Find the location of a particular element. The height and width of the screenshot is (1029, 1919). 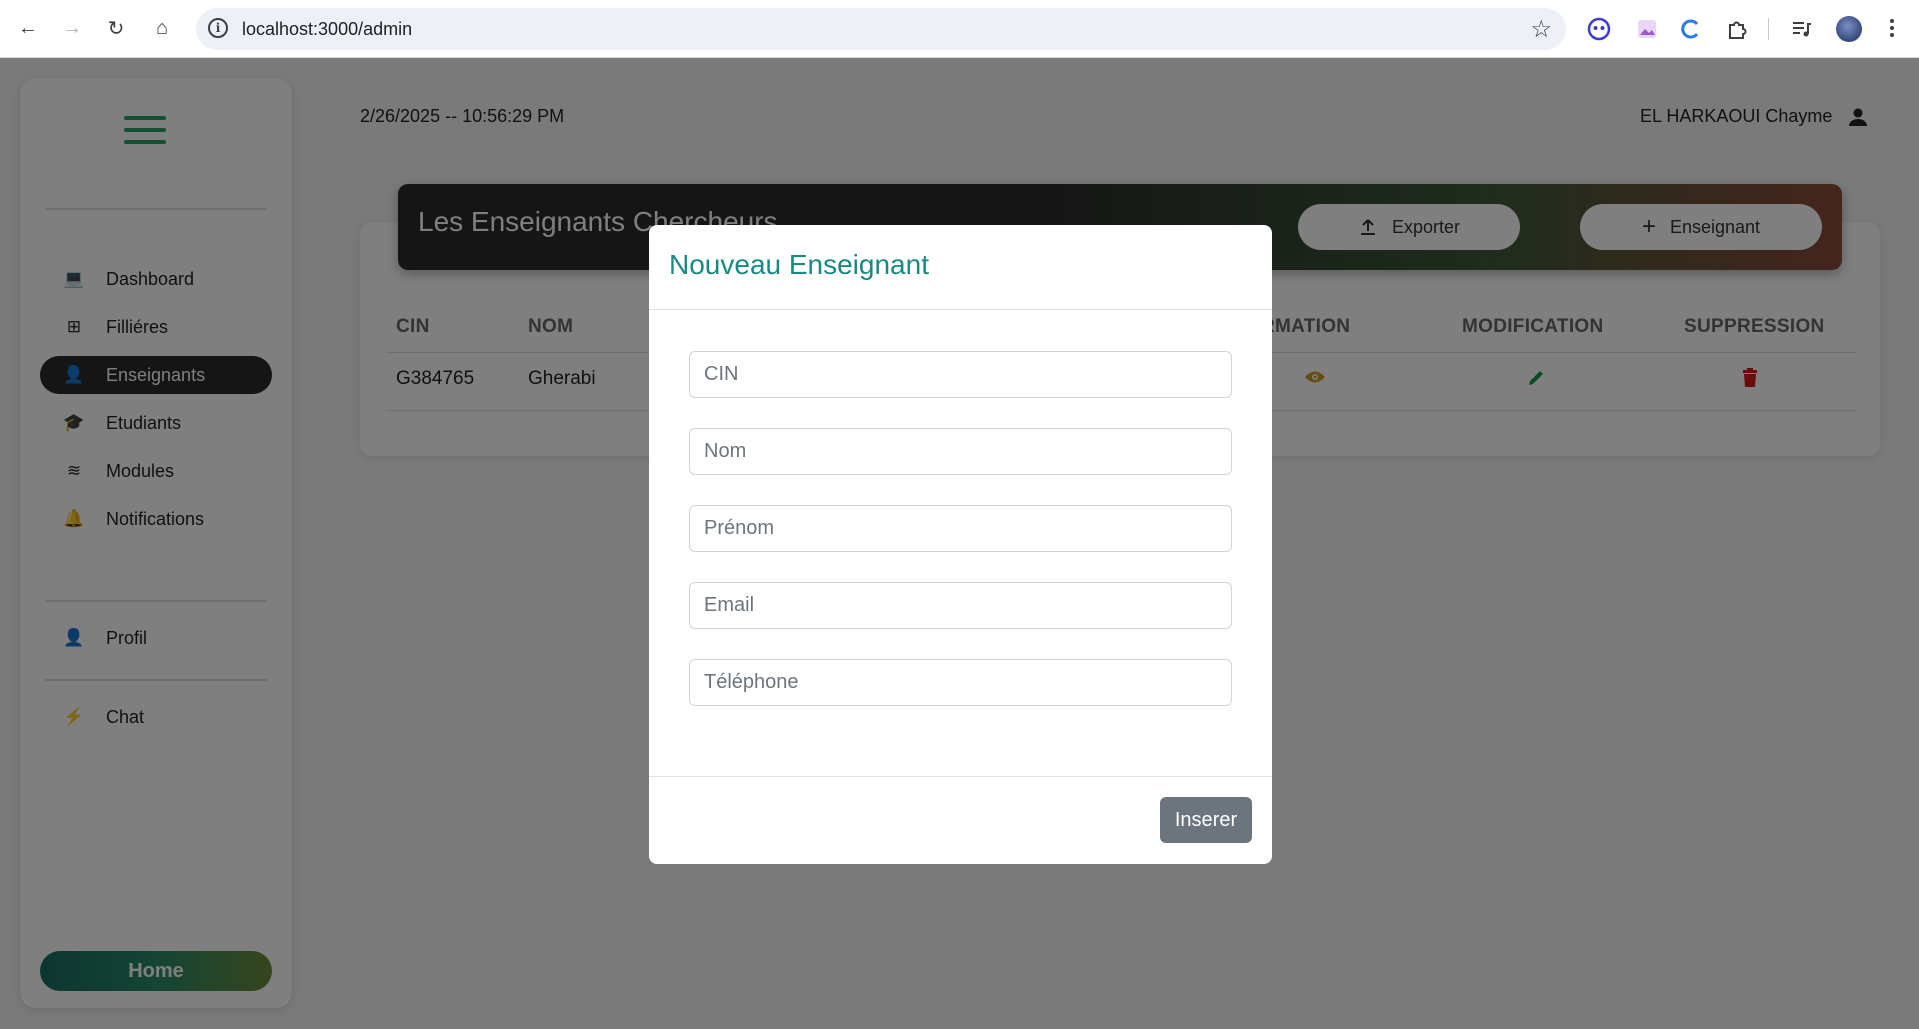

url-text: localhost:3000/admin is located at coordinates (327, 29).